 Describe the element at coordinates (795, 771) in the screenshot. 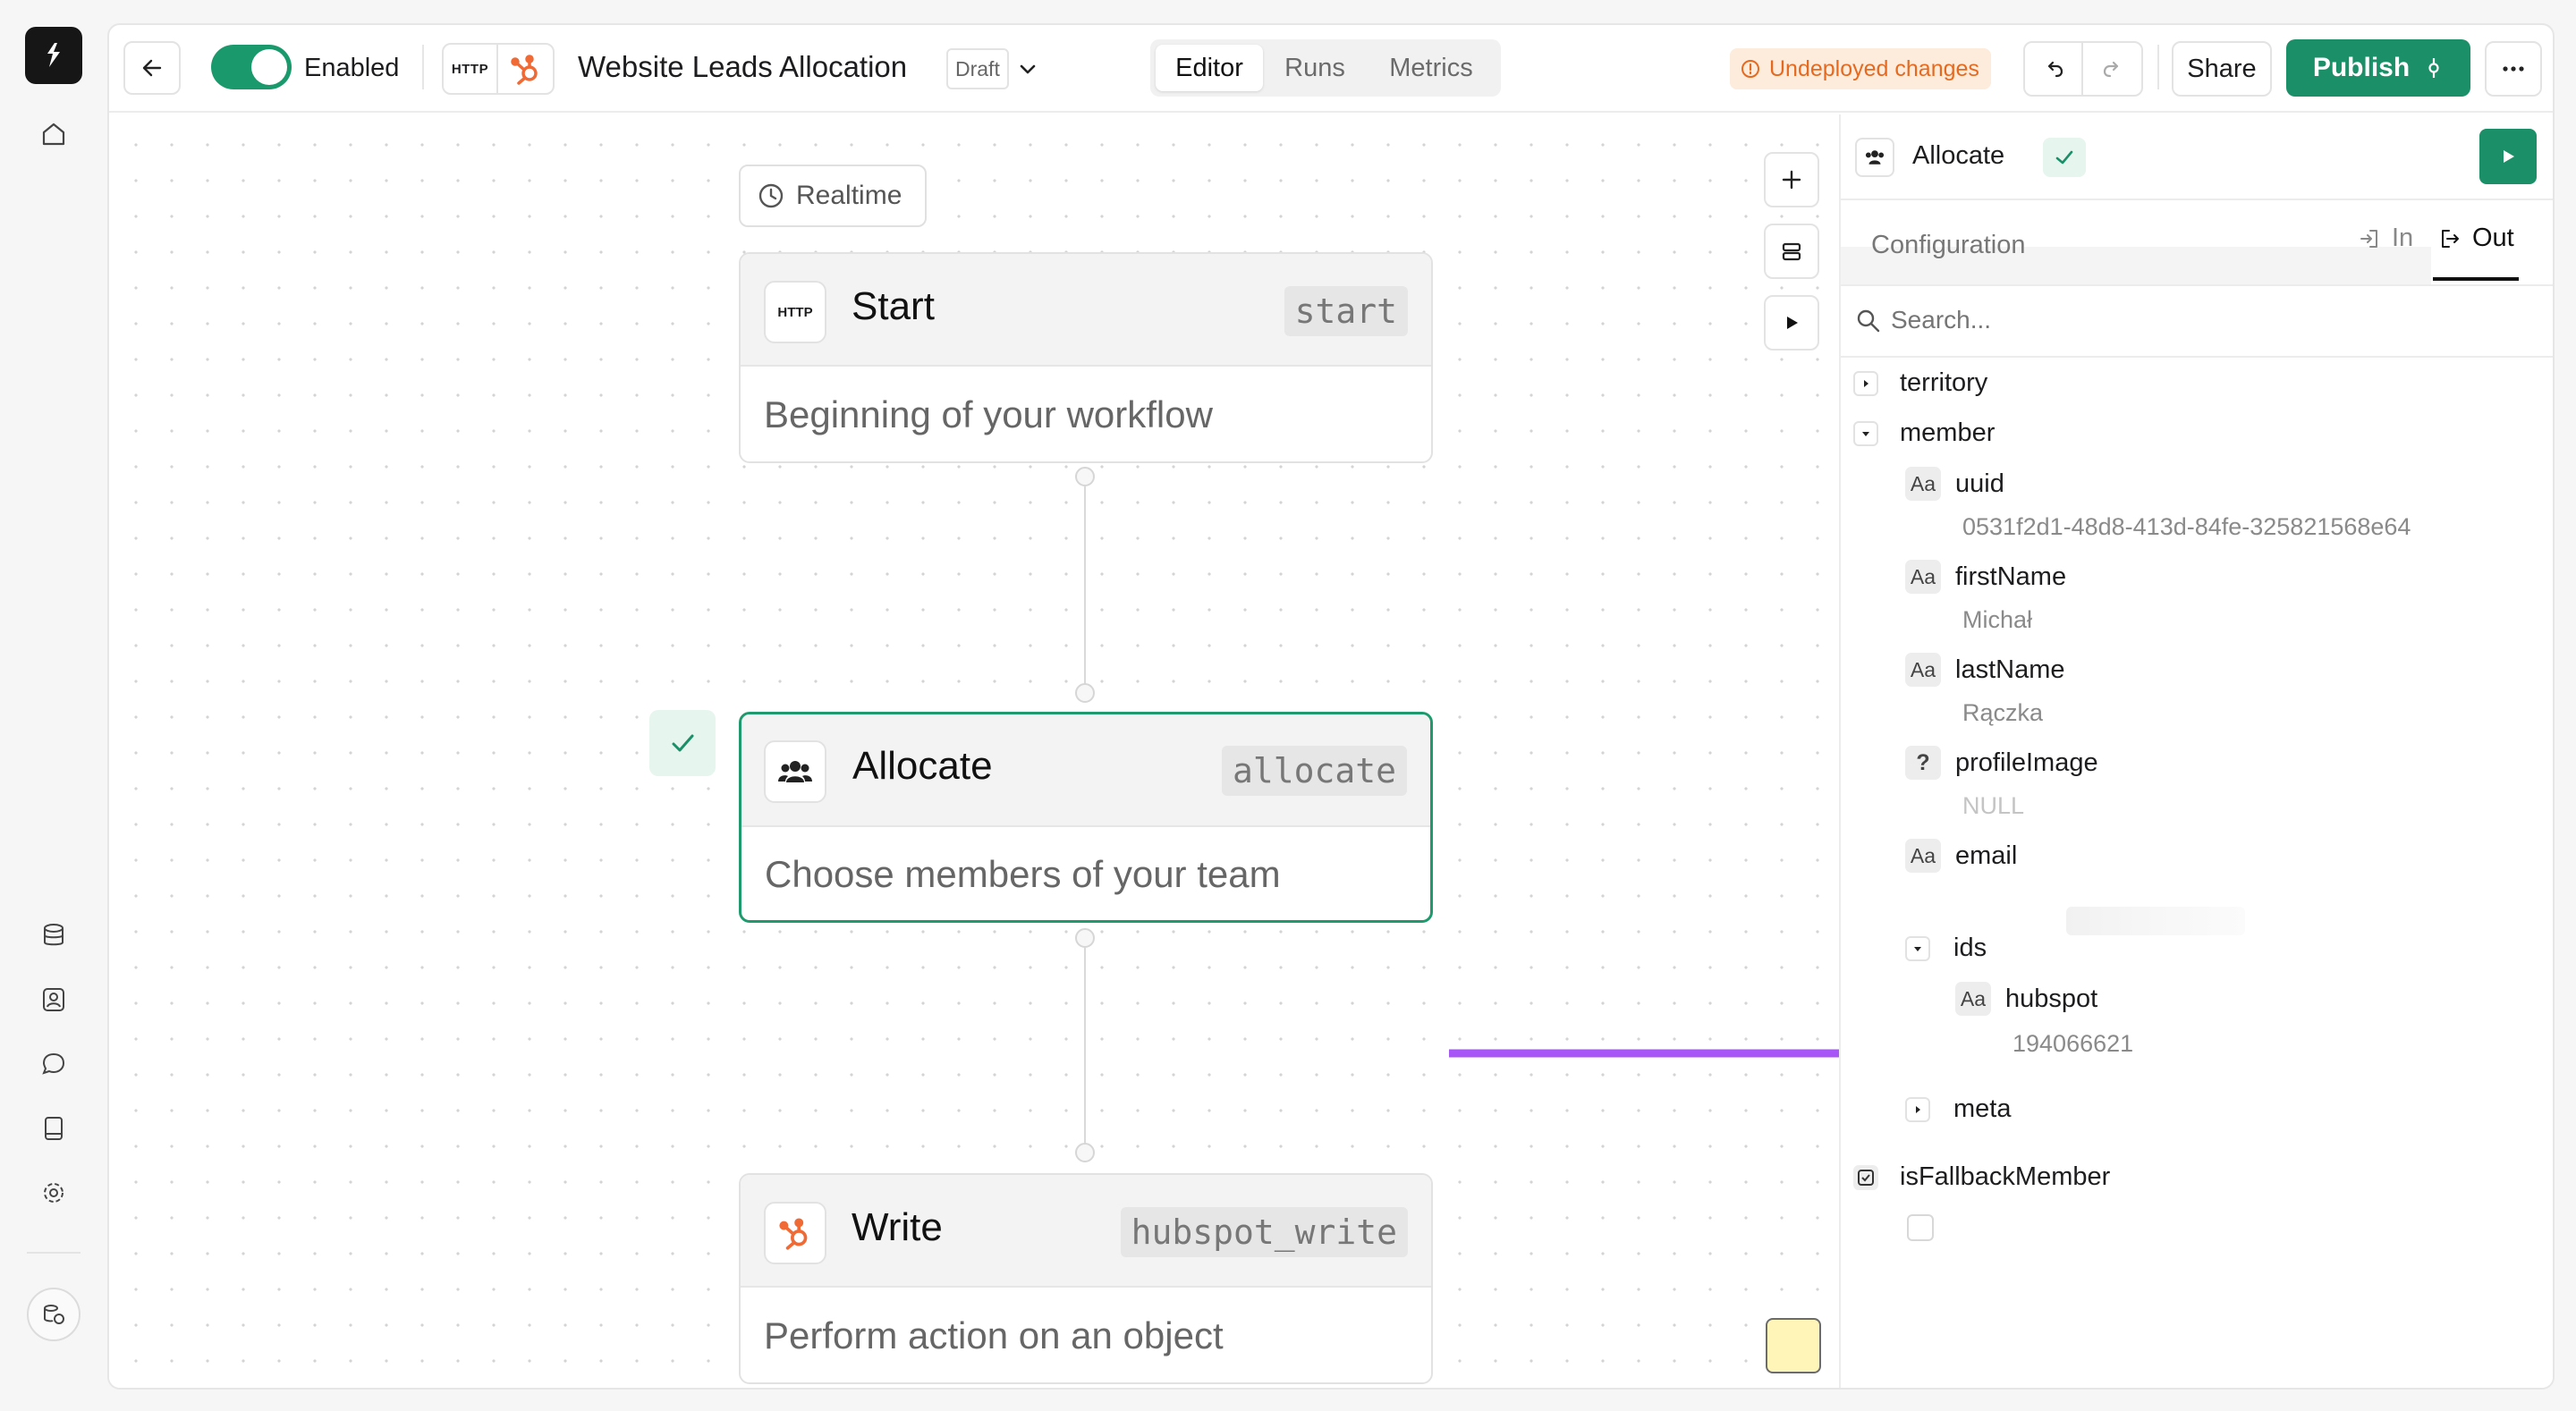

I see `team-icon` at that location.